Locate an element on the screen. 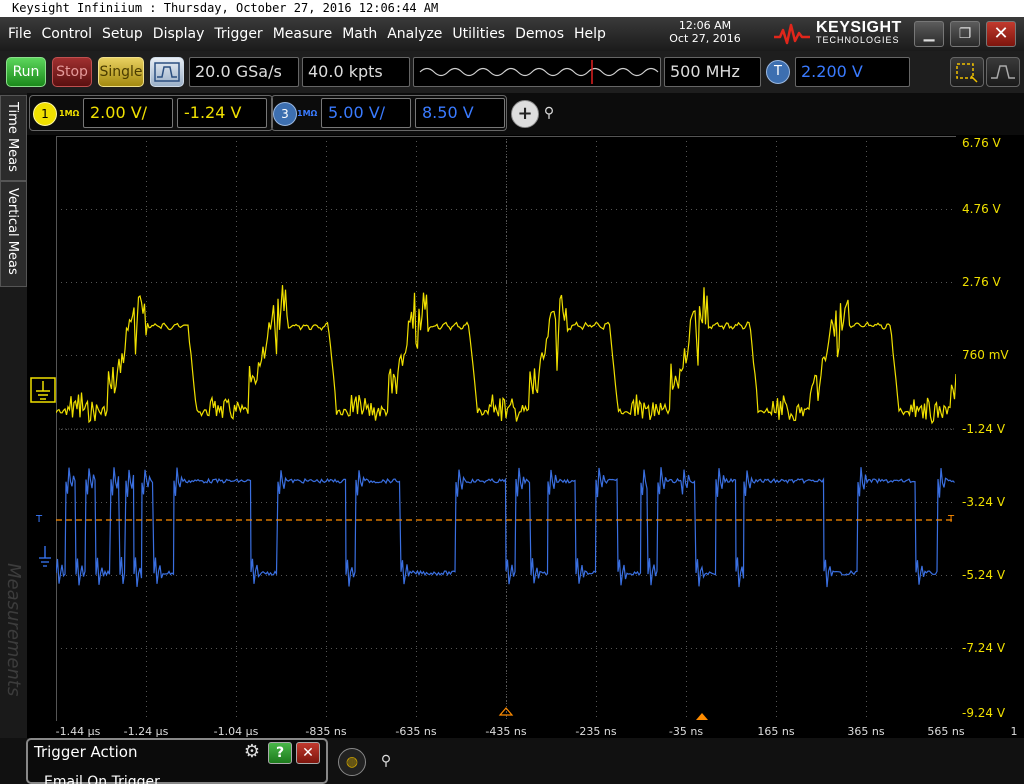  menu-file: File is located at coordinates (19, 34).